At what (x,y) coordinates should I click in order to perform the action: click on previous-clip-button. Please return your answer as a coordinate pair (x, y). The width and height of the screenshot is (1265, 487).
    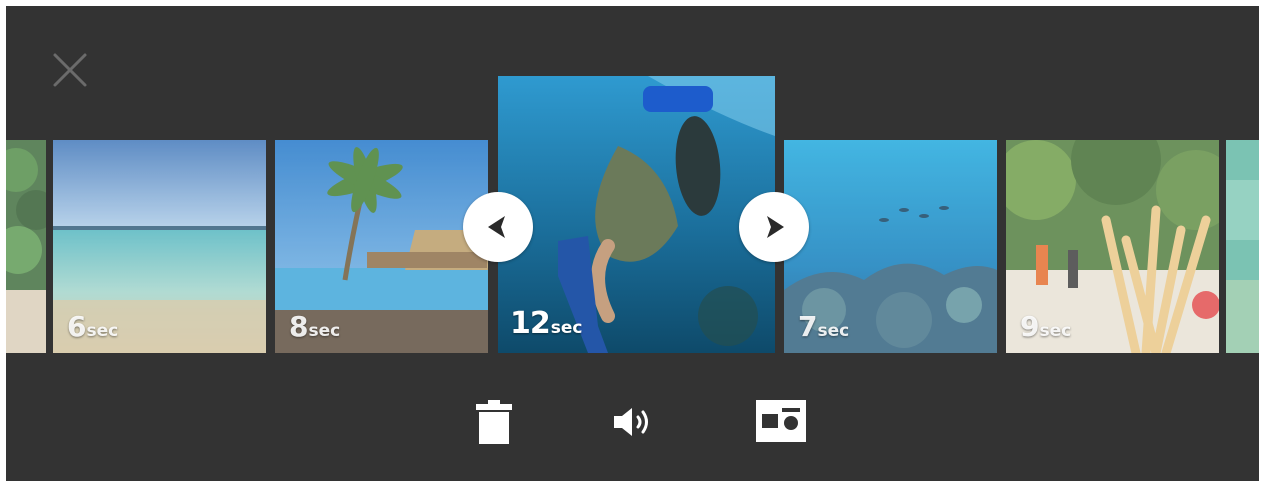
    Looking at the image, I should click on (498, 227).